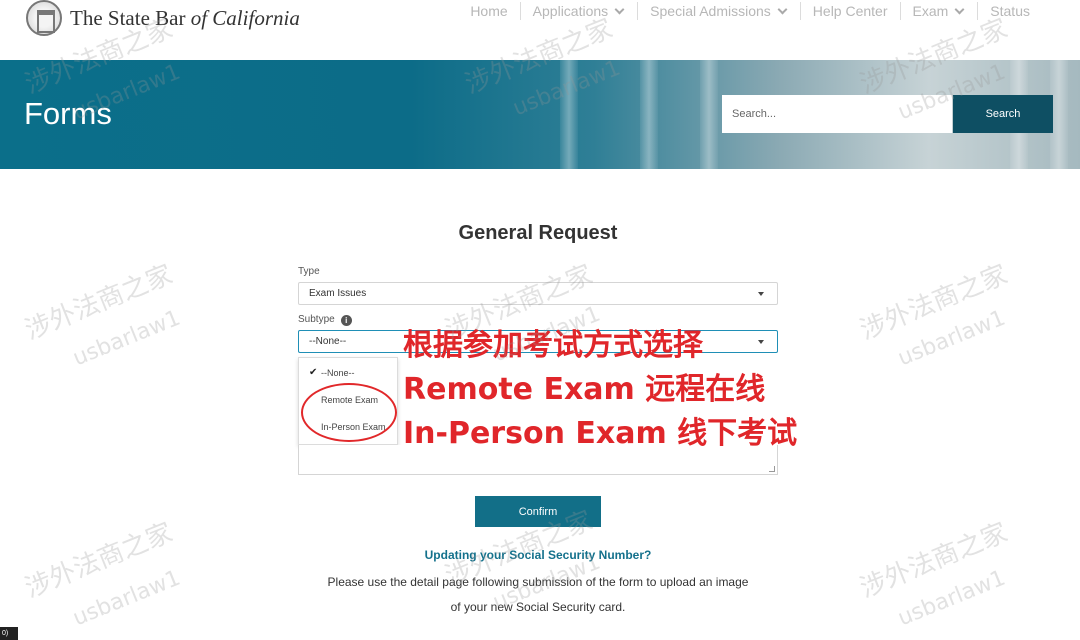 The height and width of the screenshot is (640, 1080). I want to click on logo-text-plain: The State Bar, so click(130, 17).